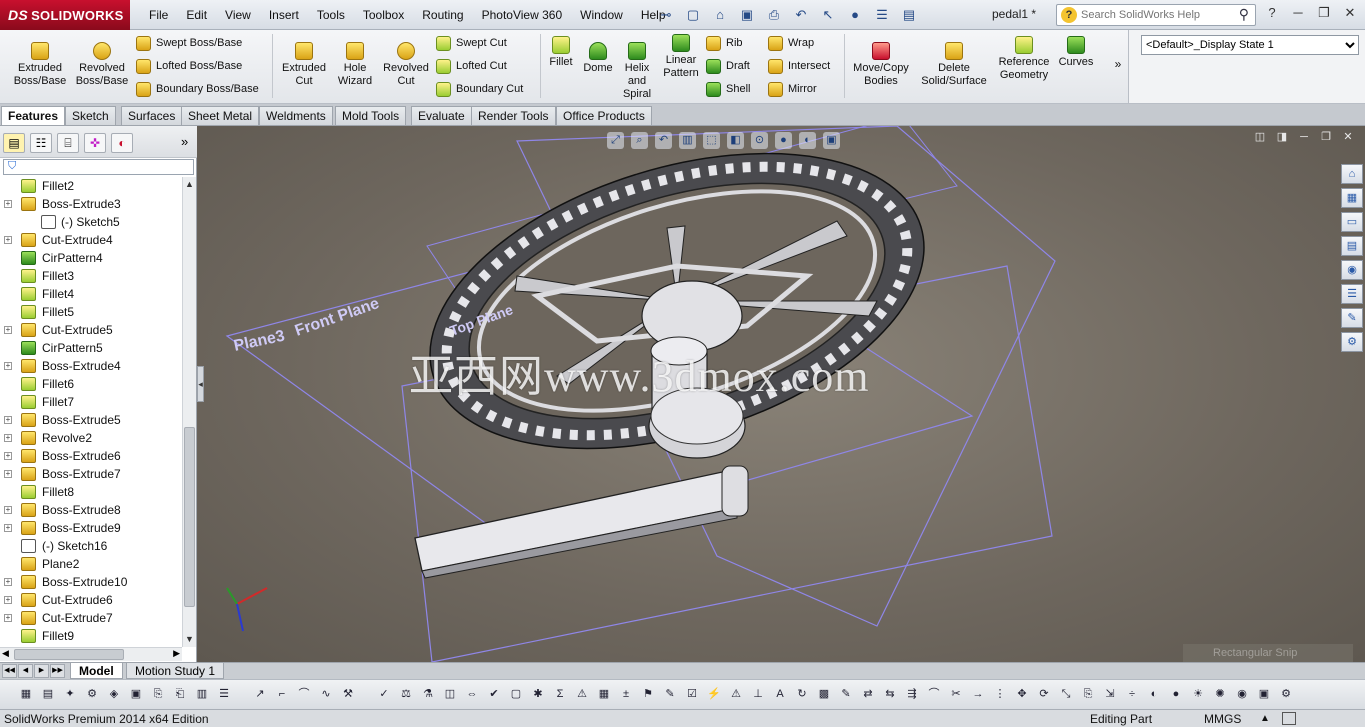 This screenshot has width=1365, height=727. Describe the element at coordinates (9, 671) in the screenshot. I see `first-tab-icon: ◀◀` at that location.